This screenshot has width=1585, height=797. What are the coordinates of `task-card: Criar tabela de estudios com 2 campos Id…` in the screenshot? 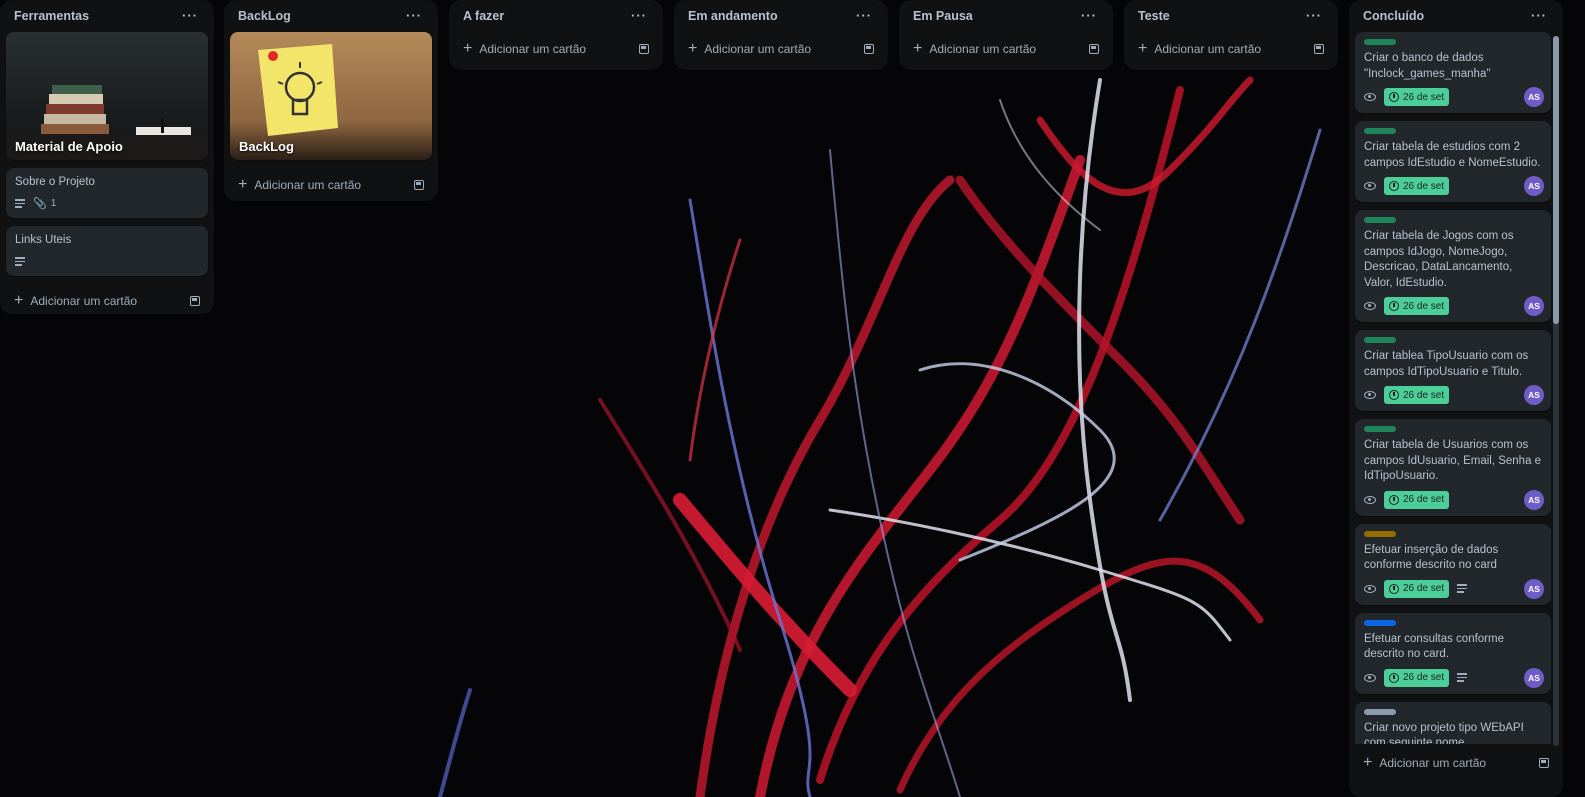 It's located at (1453, 161).